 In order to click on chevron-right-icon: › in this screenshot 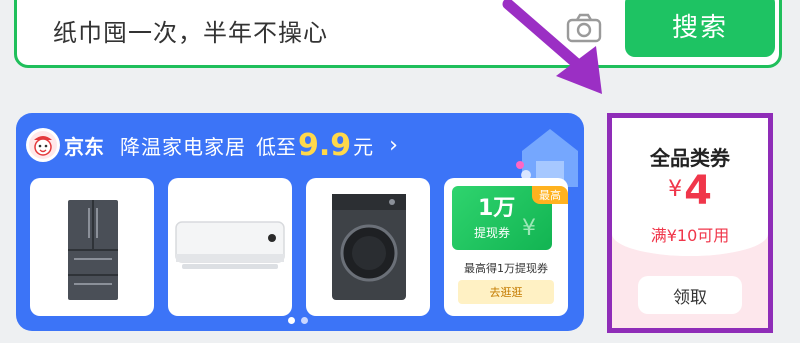, I will do `click(393, 145)`.